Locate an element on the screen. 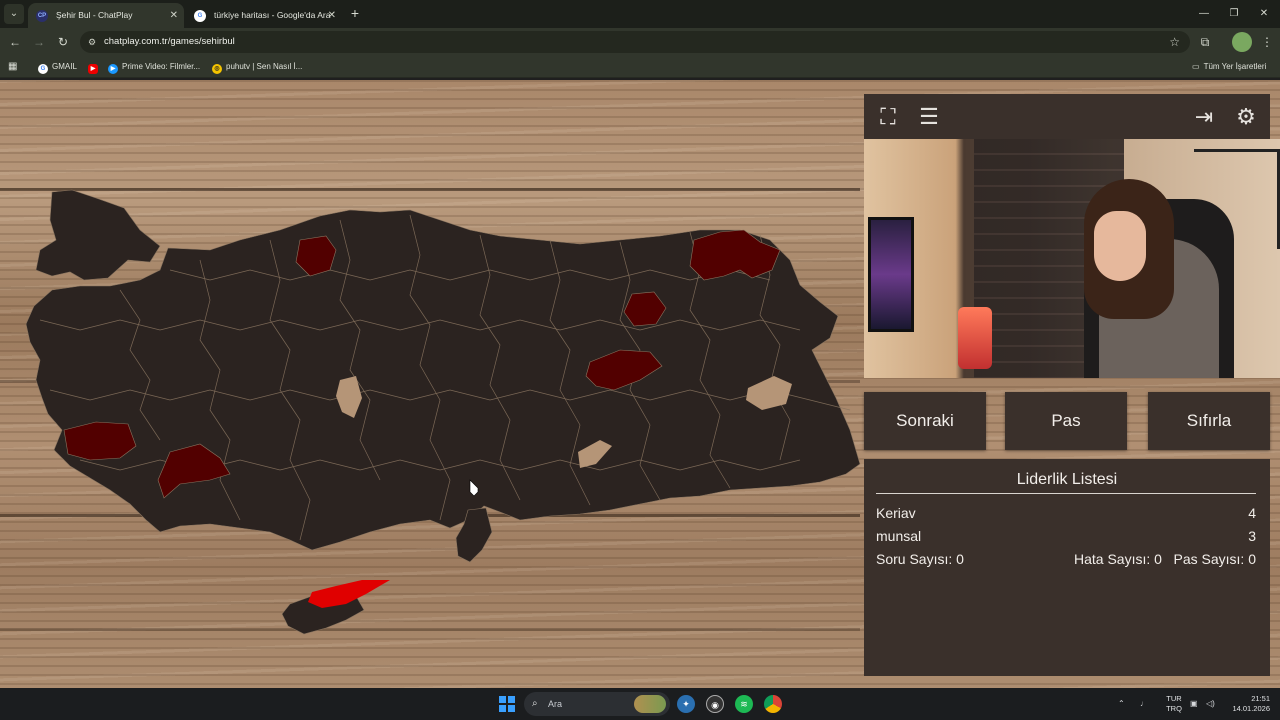  prime-video-icon: ▶ is located at coordinates (113, 69).